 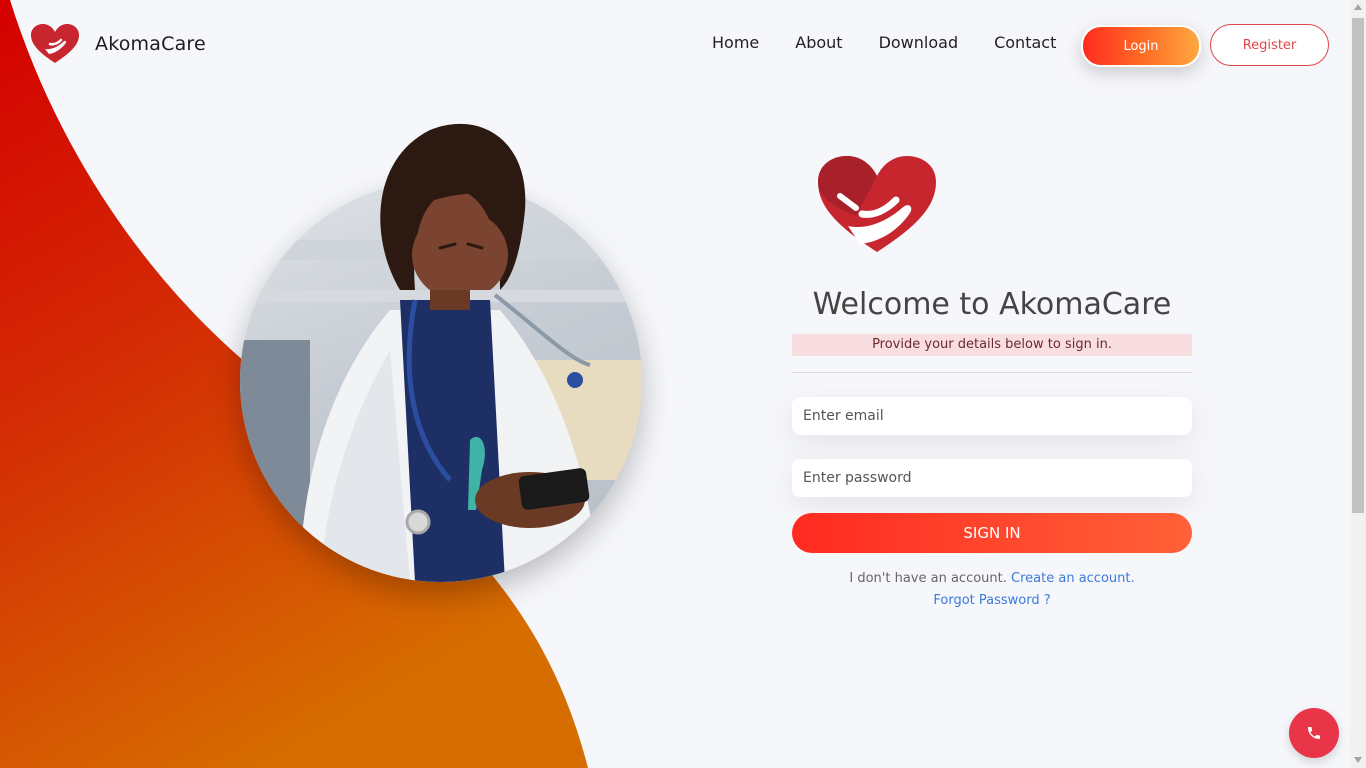 I want to click on no-account-text: I don't have an account., so click(x=928, y=578).